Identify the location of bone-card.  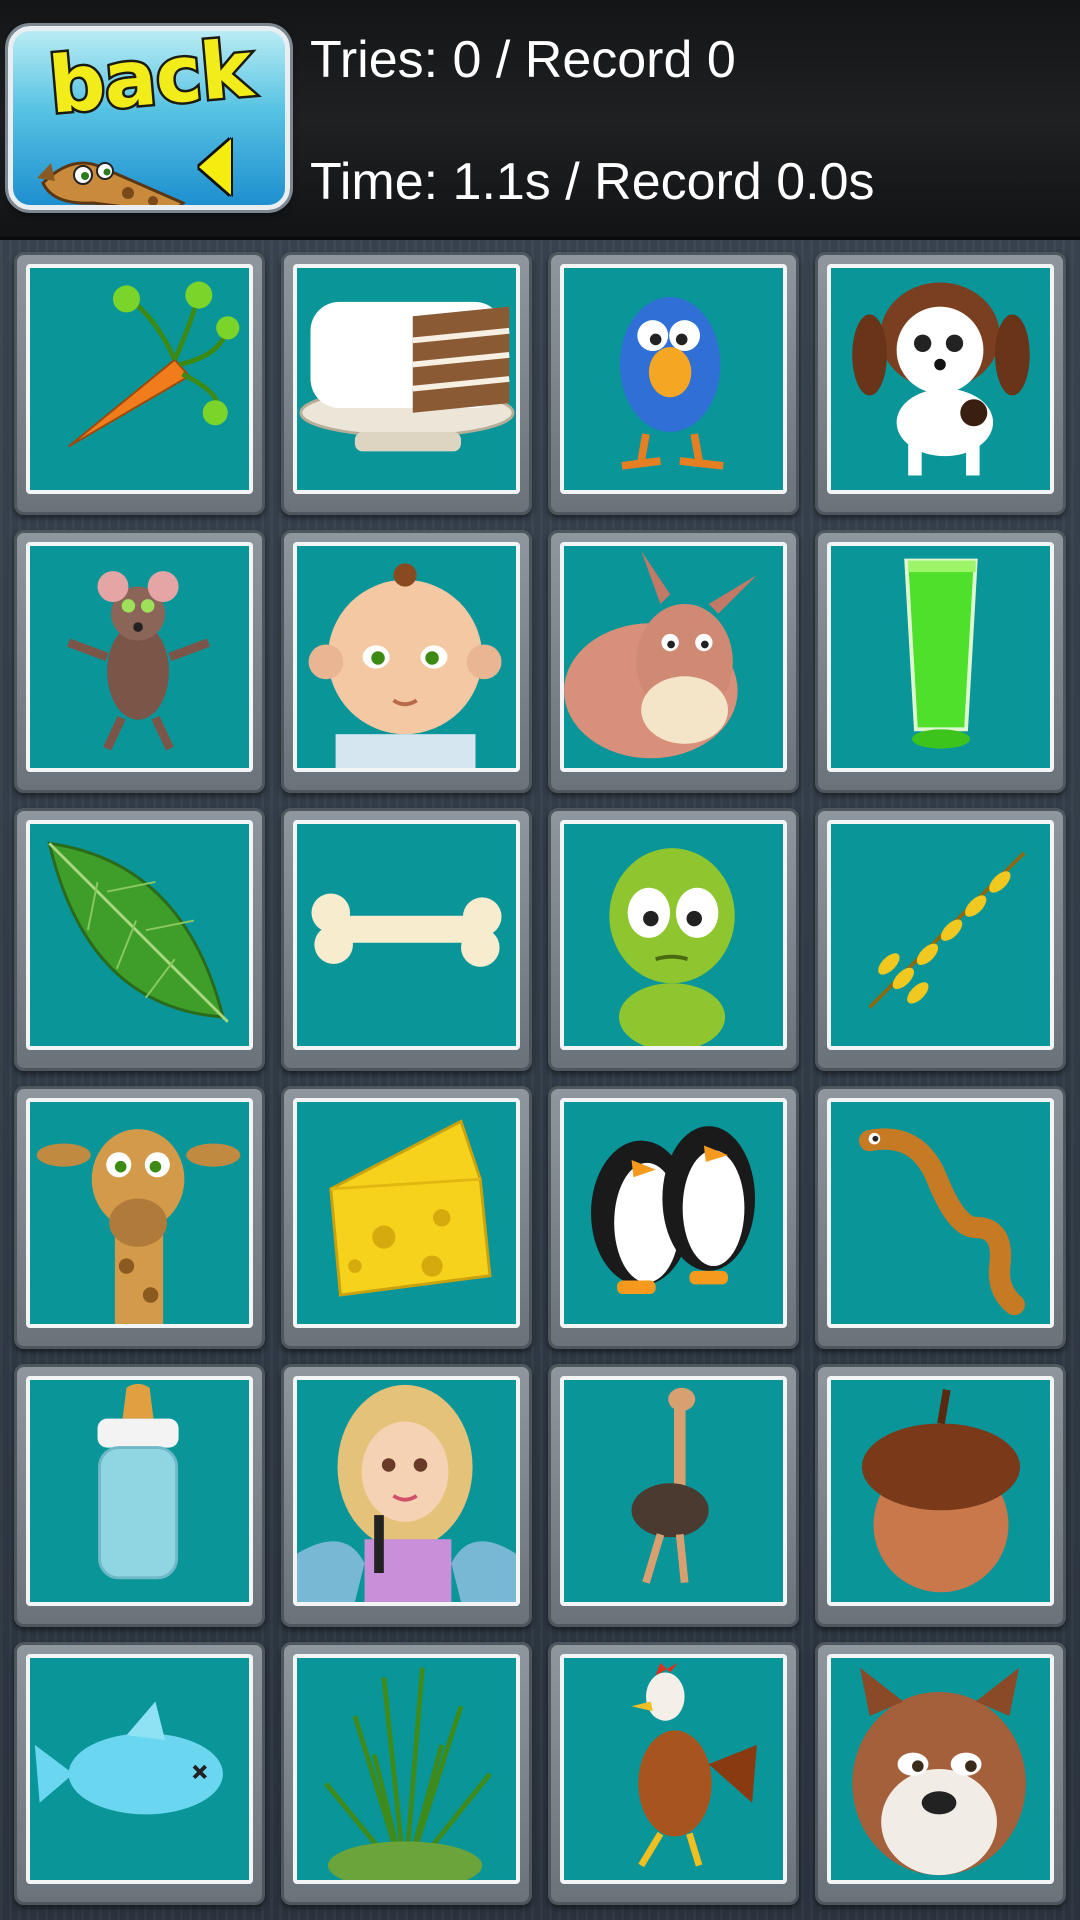
(406, 939).